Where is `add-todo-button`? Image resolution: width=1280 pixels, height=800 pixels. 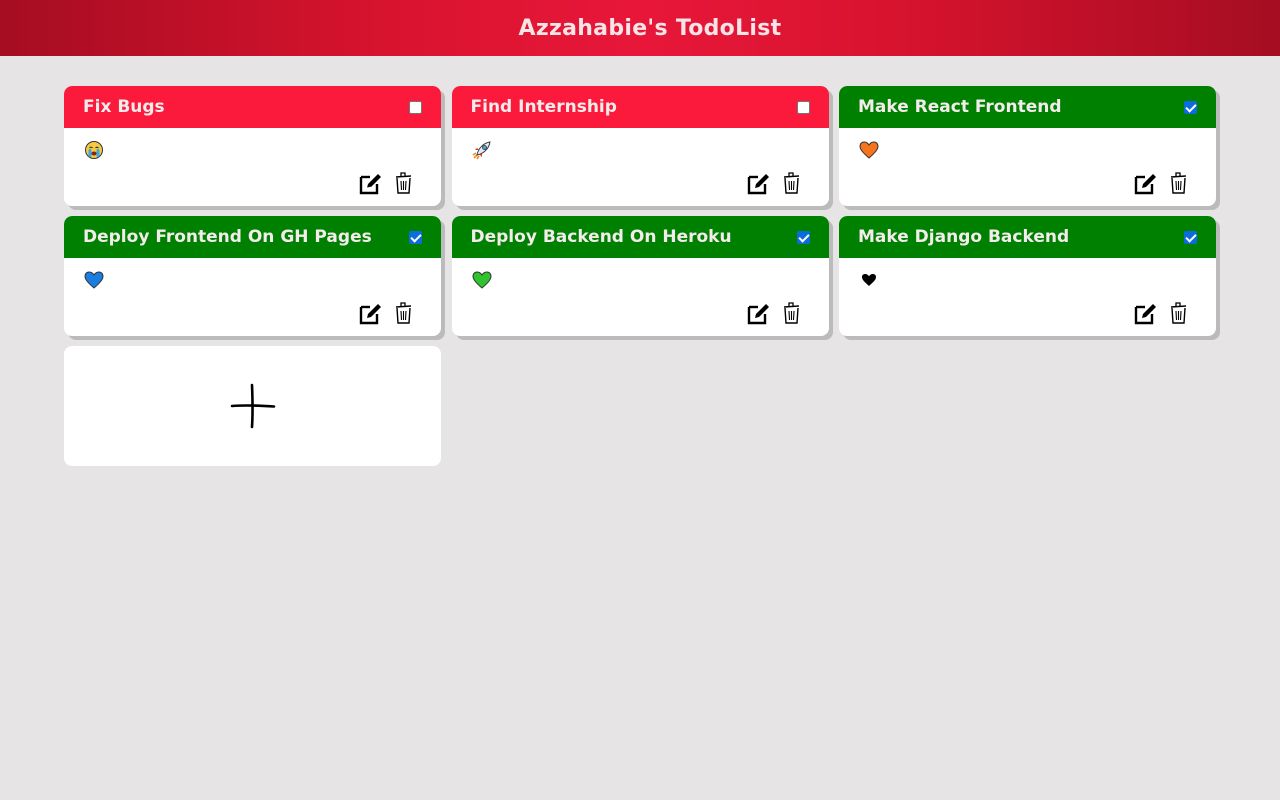
add-todo-button is located at coordinates (252, 406).